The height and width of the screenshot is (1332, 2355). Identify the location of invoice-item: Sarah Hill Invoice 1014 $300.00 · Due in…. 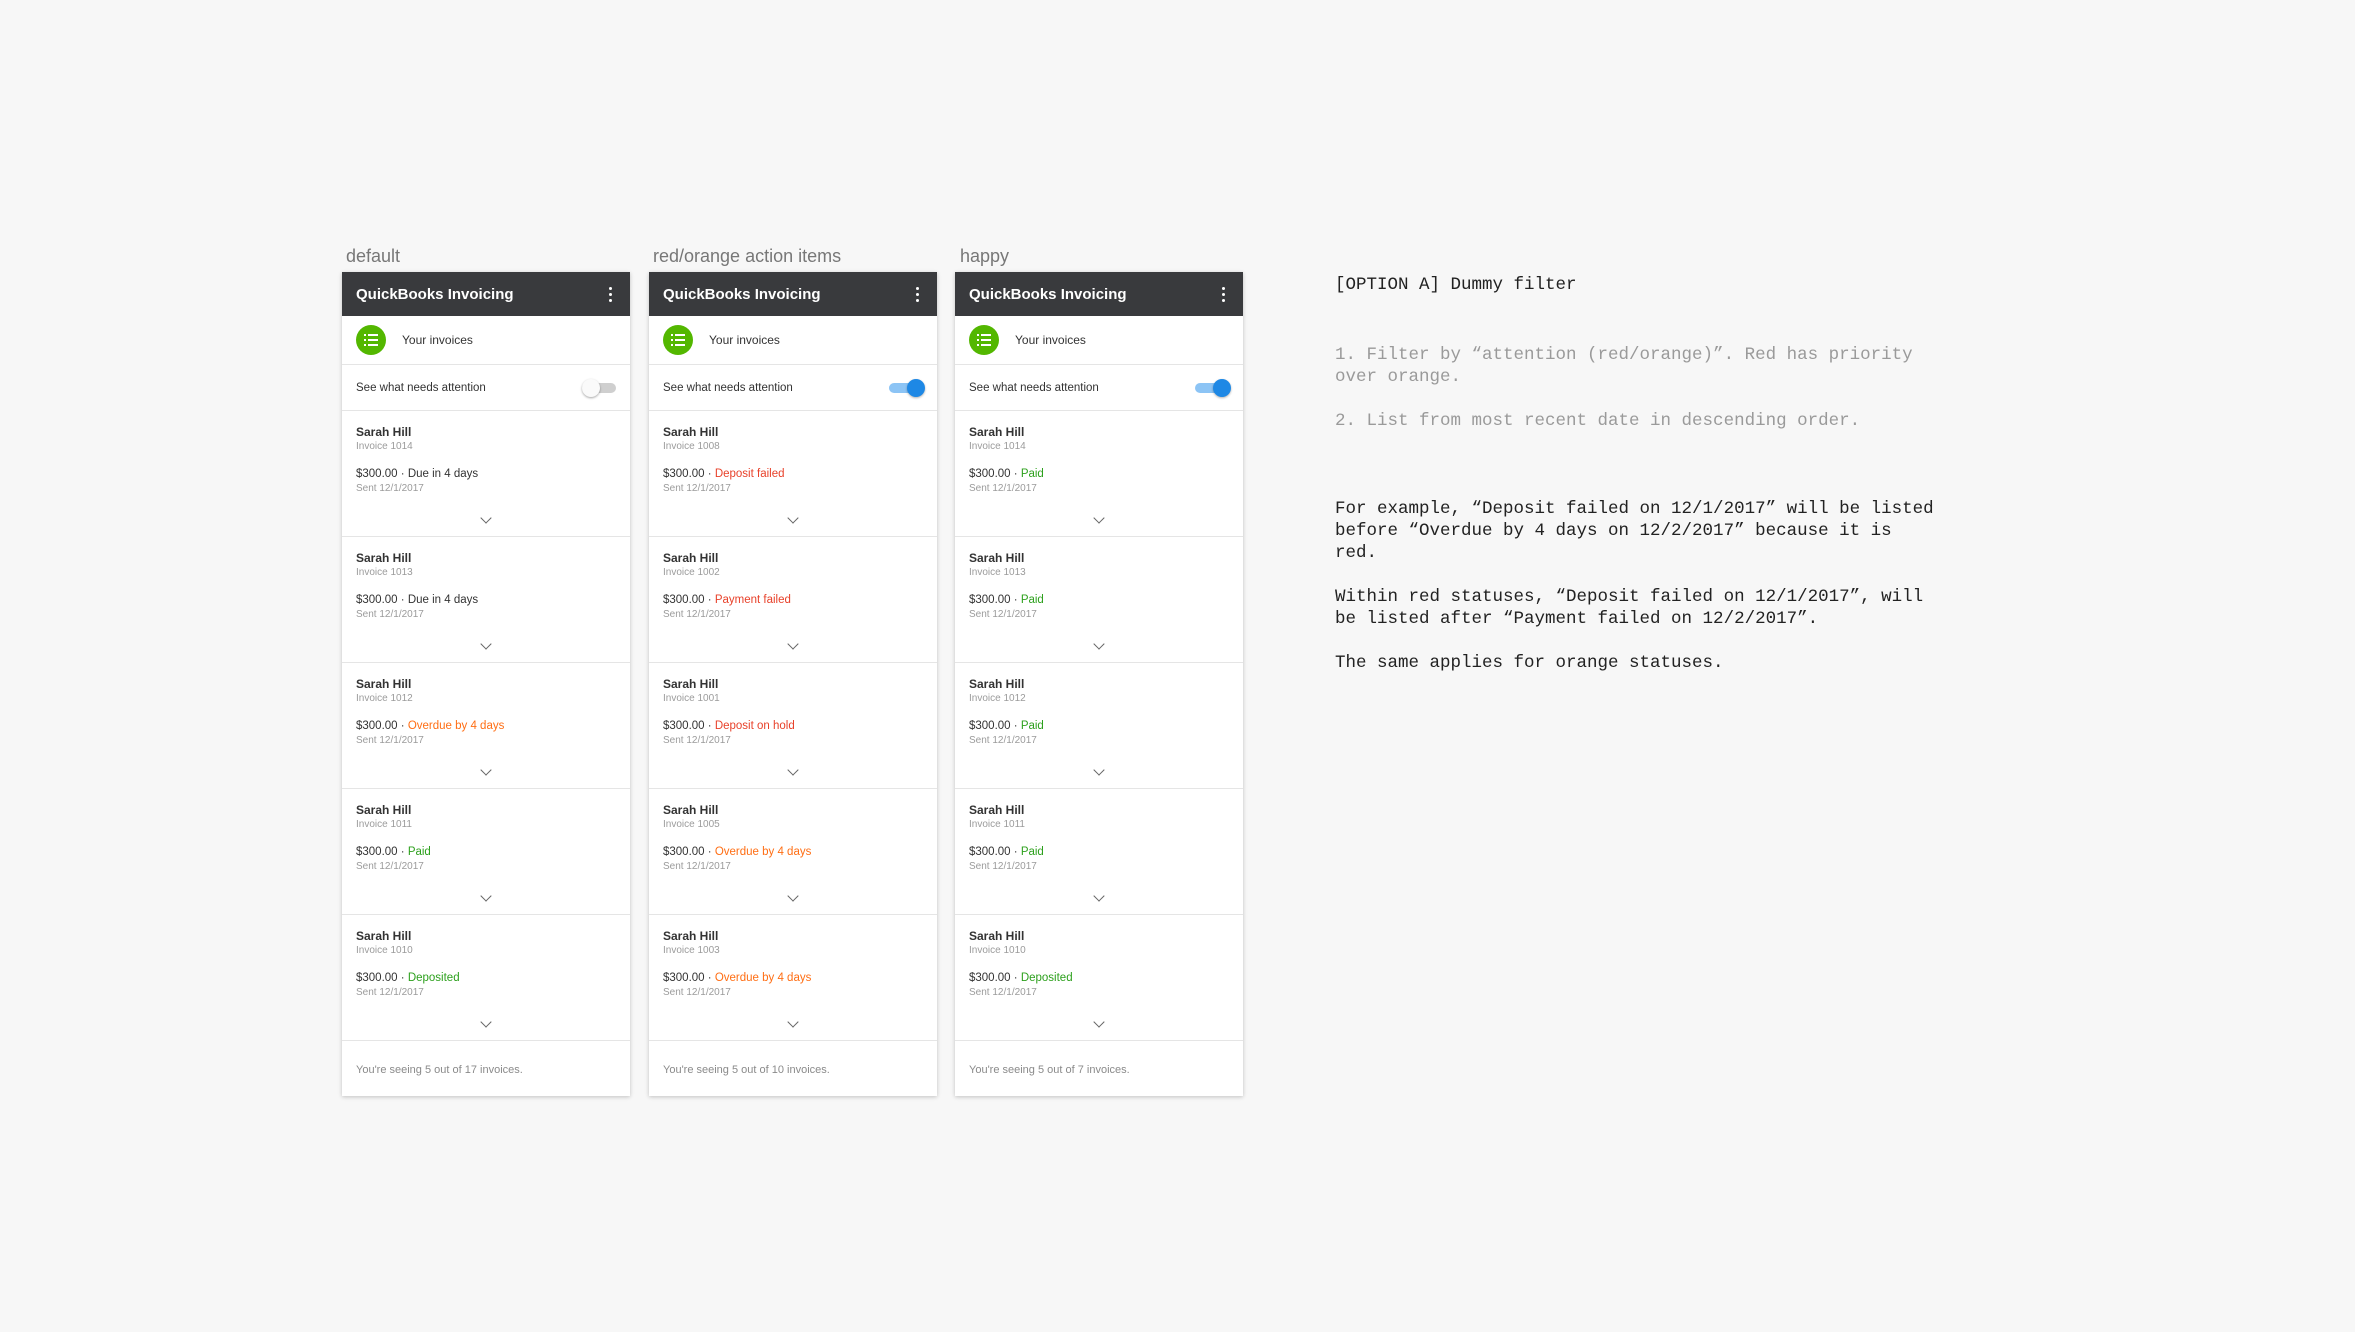
(486, 474).